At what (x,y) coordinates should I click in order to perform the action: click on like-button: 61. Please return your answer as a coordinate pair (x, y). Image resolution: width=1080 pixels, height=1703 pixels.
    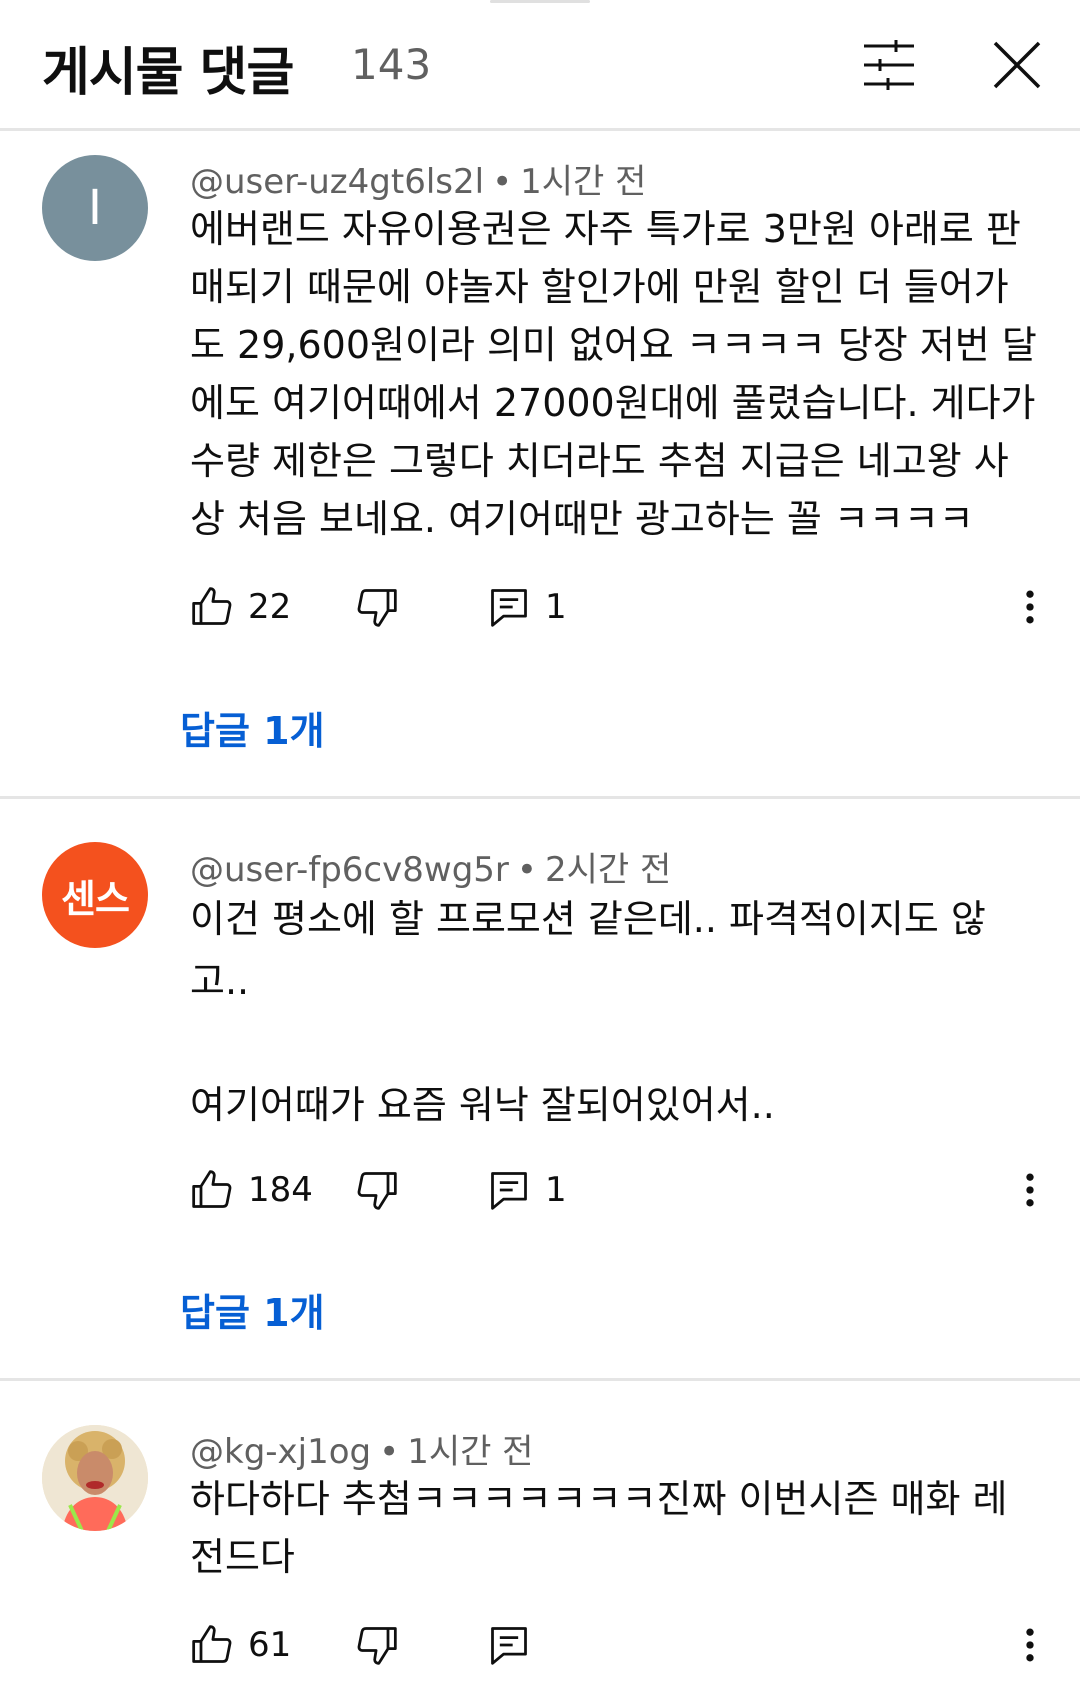
    Looking at the image, I should click on (240, 1645).